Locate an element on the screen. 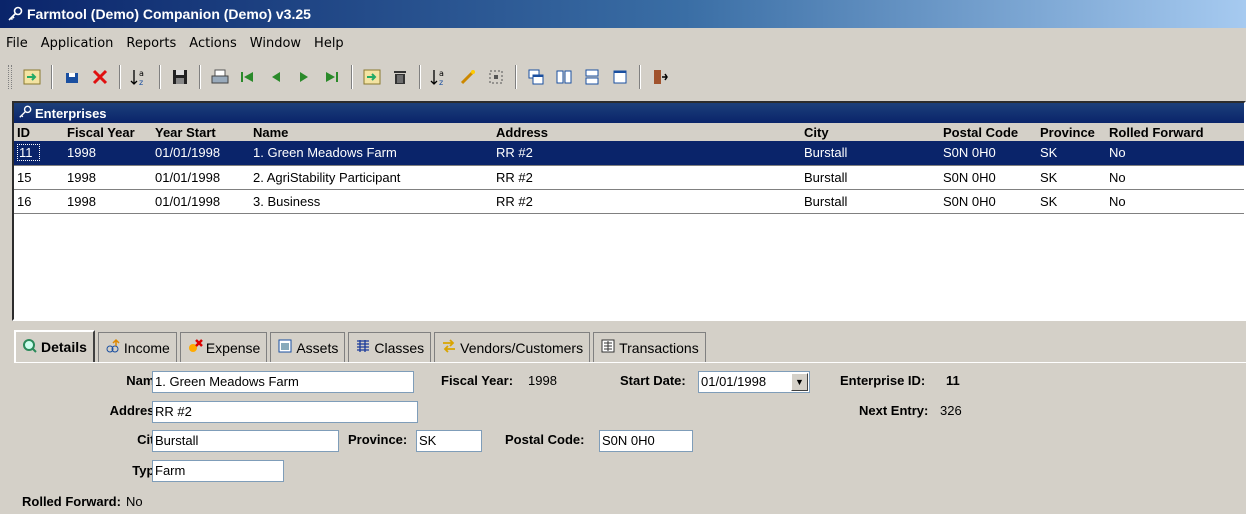 This screenshot has width=1246, height=514. table-cell: 1998 is located at coordinates (108, 201).